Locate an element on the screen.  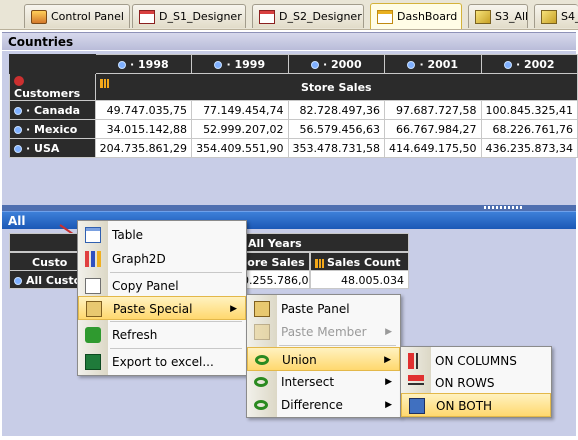
menu-item-paste-member: Paste Member ▶ is located at coordinates (323, 332).